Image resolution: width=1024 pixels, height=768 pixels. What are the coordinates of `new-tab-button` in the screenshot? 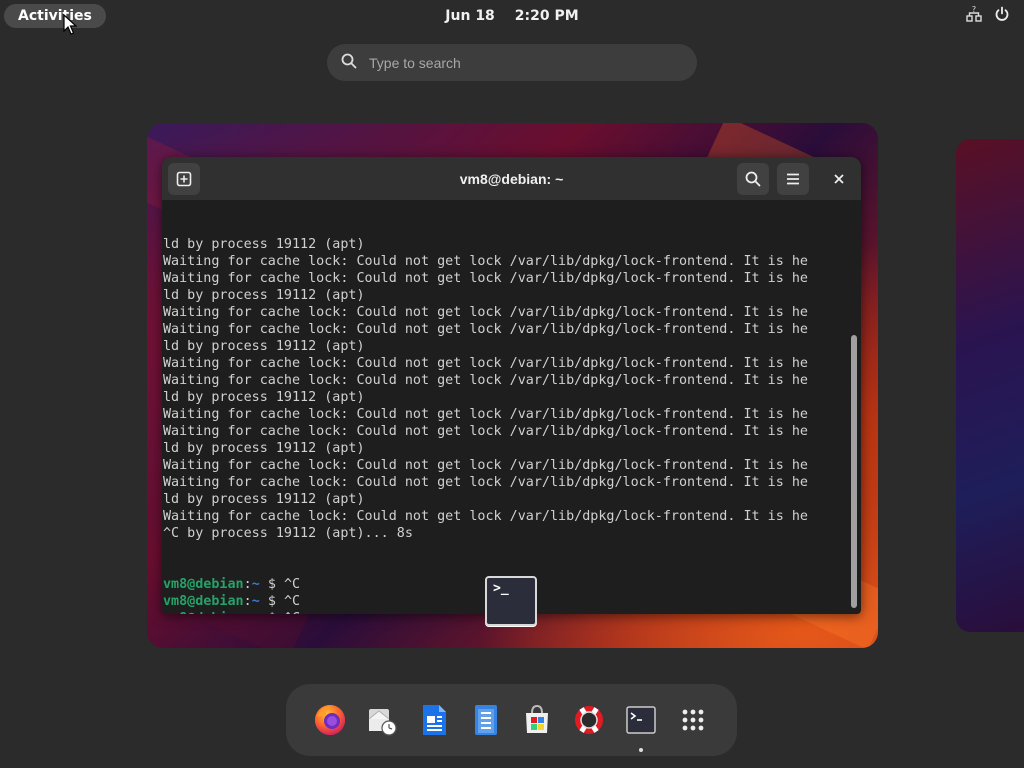 It's located at (184, 179).